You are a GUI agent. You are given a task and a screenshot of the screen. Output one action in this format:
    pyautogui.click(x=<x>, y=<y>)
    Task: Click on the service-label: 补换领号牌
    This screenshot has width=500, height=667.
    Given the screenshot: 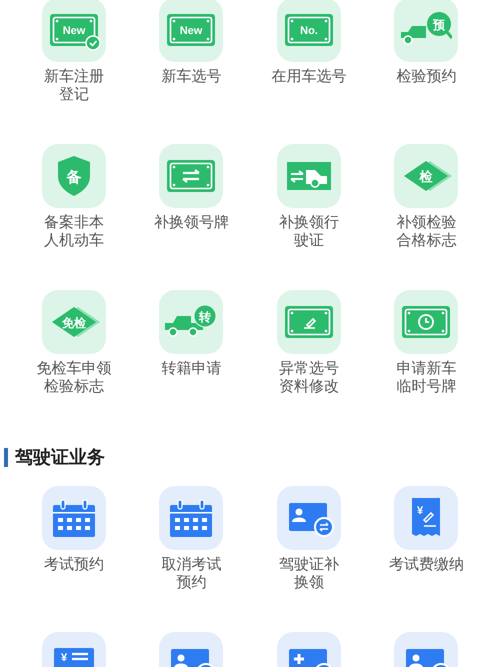 What is the action you would take?
    pyautogui.click(x=191, y=223)
    